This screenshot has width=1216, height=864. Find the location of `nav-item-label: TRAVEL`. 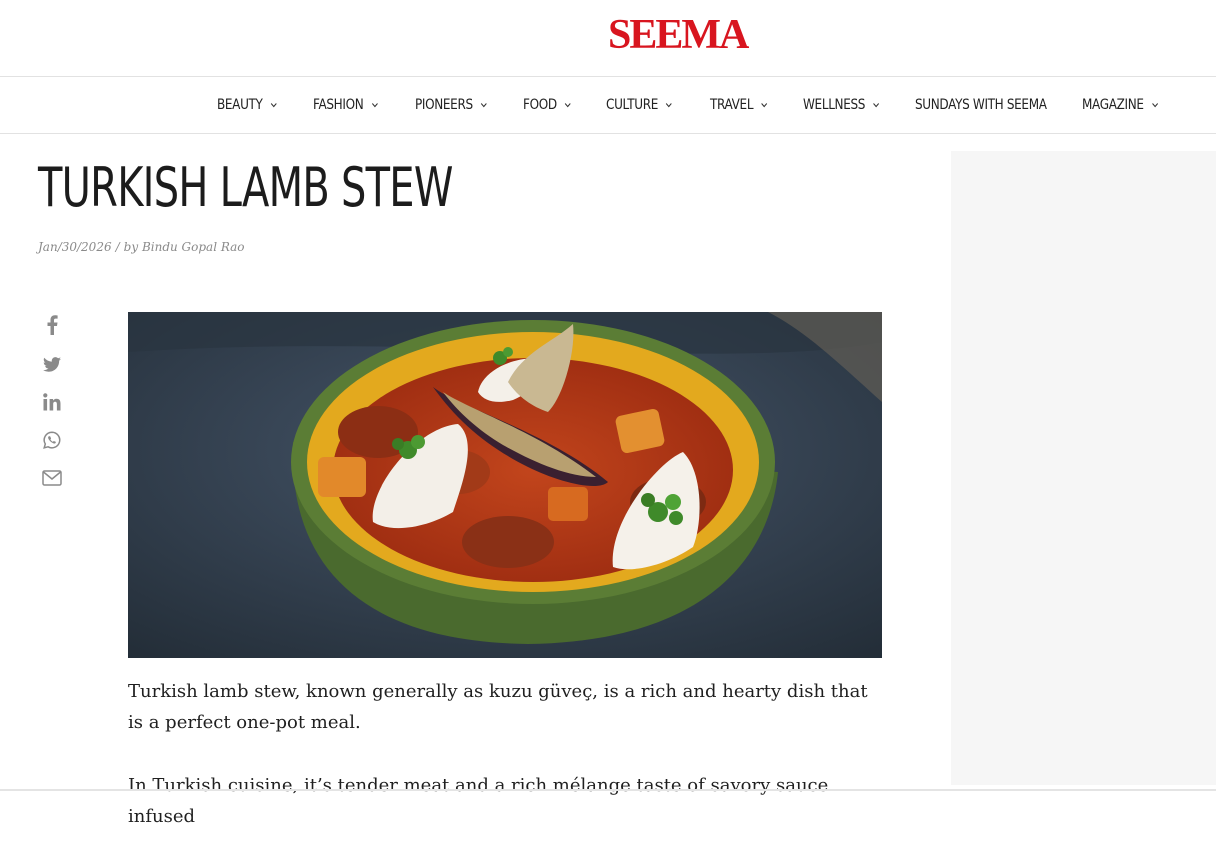

nav-item-label: TRAVEL is located at coordinates (732, 105).